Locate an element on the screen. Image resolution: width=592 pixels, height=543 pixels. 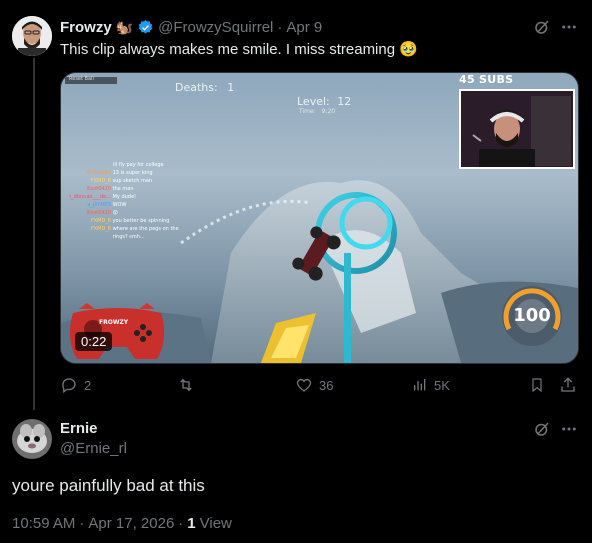
retweet-icon is located at coordinates (186, 385).